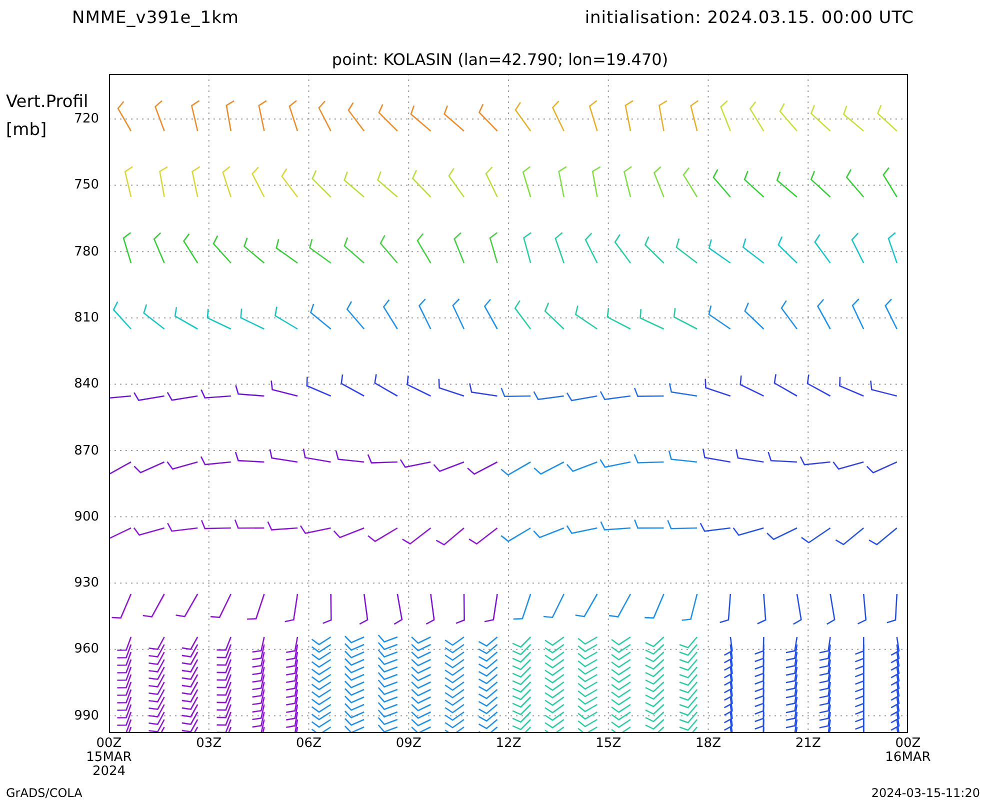 The height and width of the screenshot is (800, 1000). What do you see at coordinates (47, 102) in the screenshot?
I see `axis-title: Vert.Profil` at bounding box center [47, 102].